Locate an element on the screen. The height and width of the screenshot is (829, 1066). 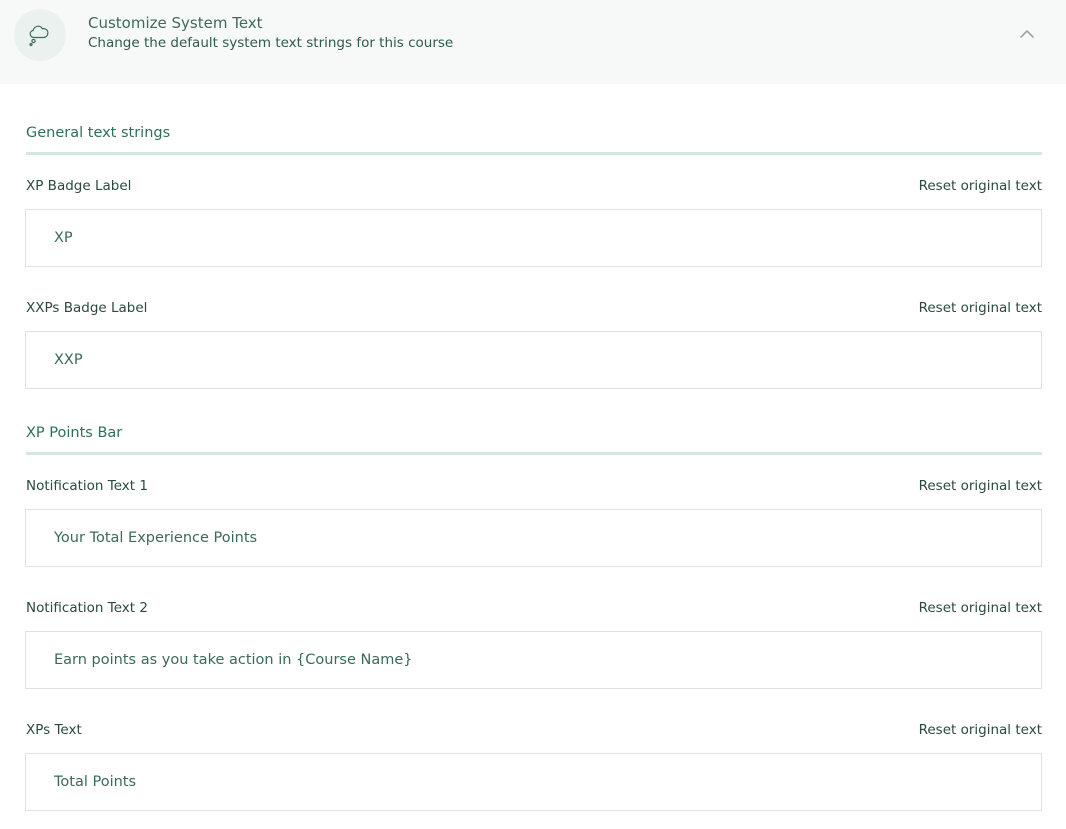
xxps-badge-input is located at coordinates (533, 360).